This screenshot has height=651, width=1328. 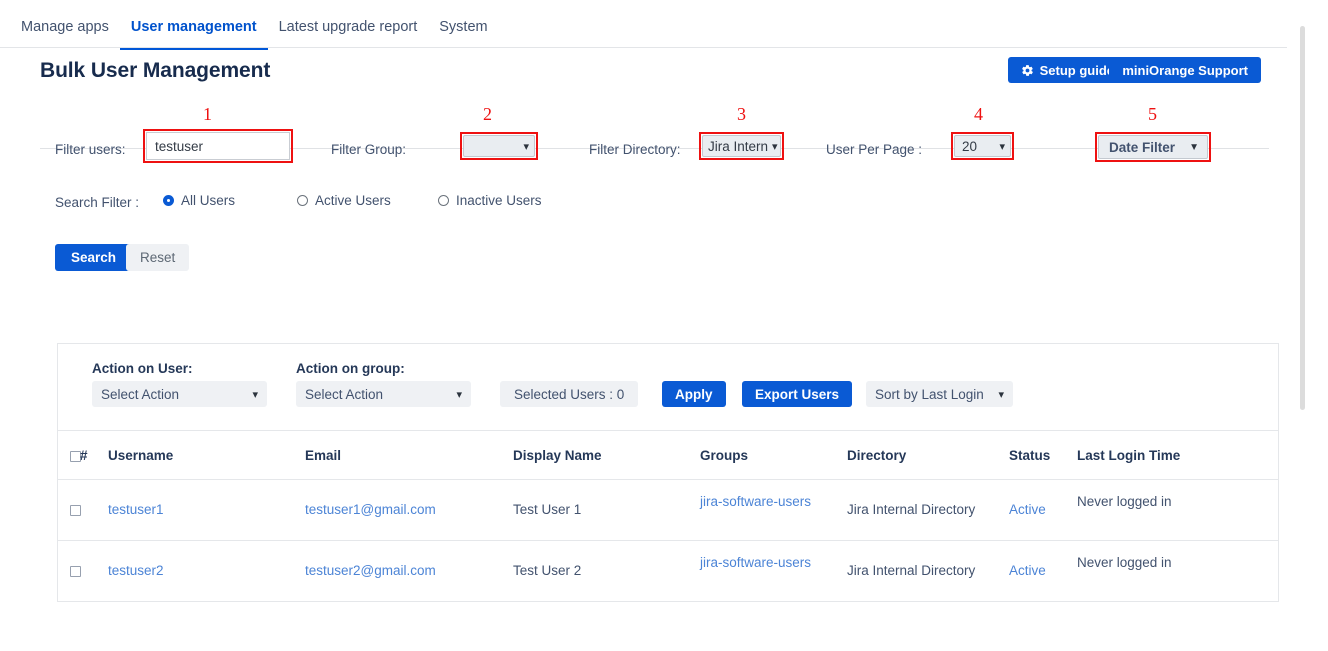 What do you see at coordinates (69, 455) in the screenshot?
I see `select-all-checkbox-cell` at bounding box center [69, 455].